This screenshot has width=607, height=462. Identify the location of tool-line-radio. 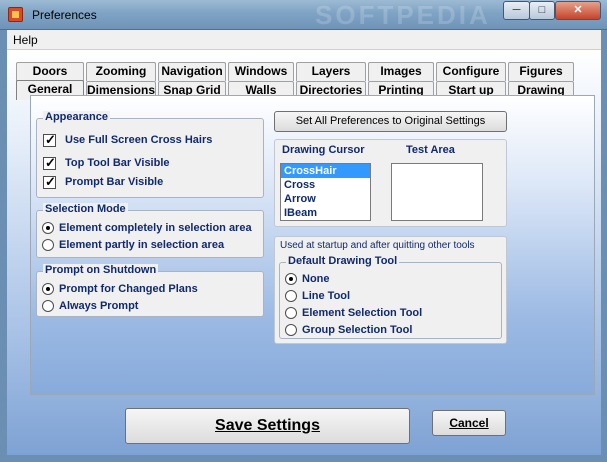
(291, 296).